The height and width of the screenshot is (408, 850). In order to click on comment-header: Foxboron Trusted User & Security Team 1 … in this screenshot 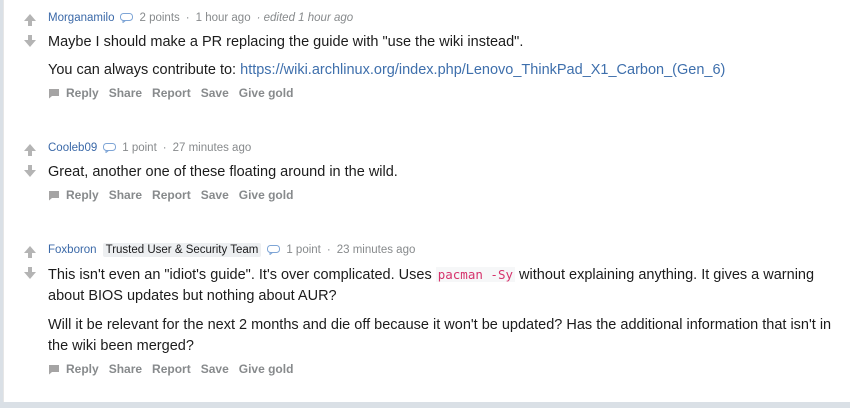, I will do `click(231, 250)`.